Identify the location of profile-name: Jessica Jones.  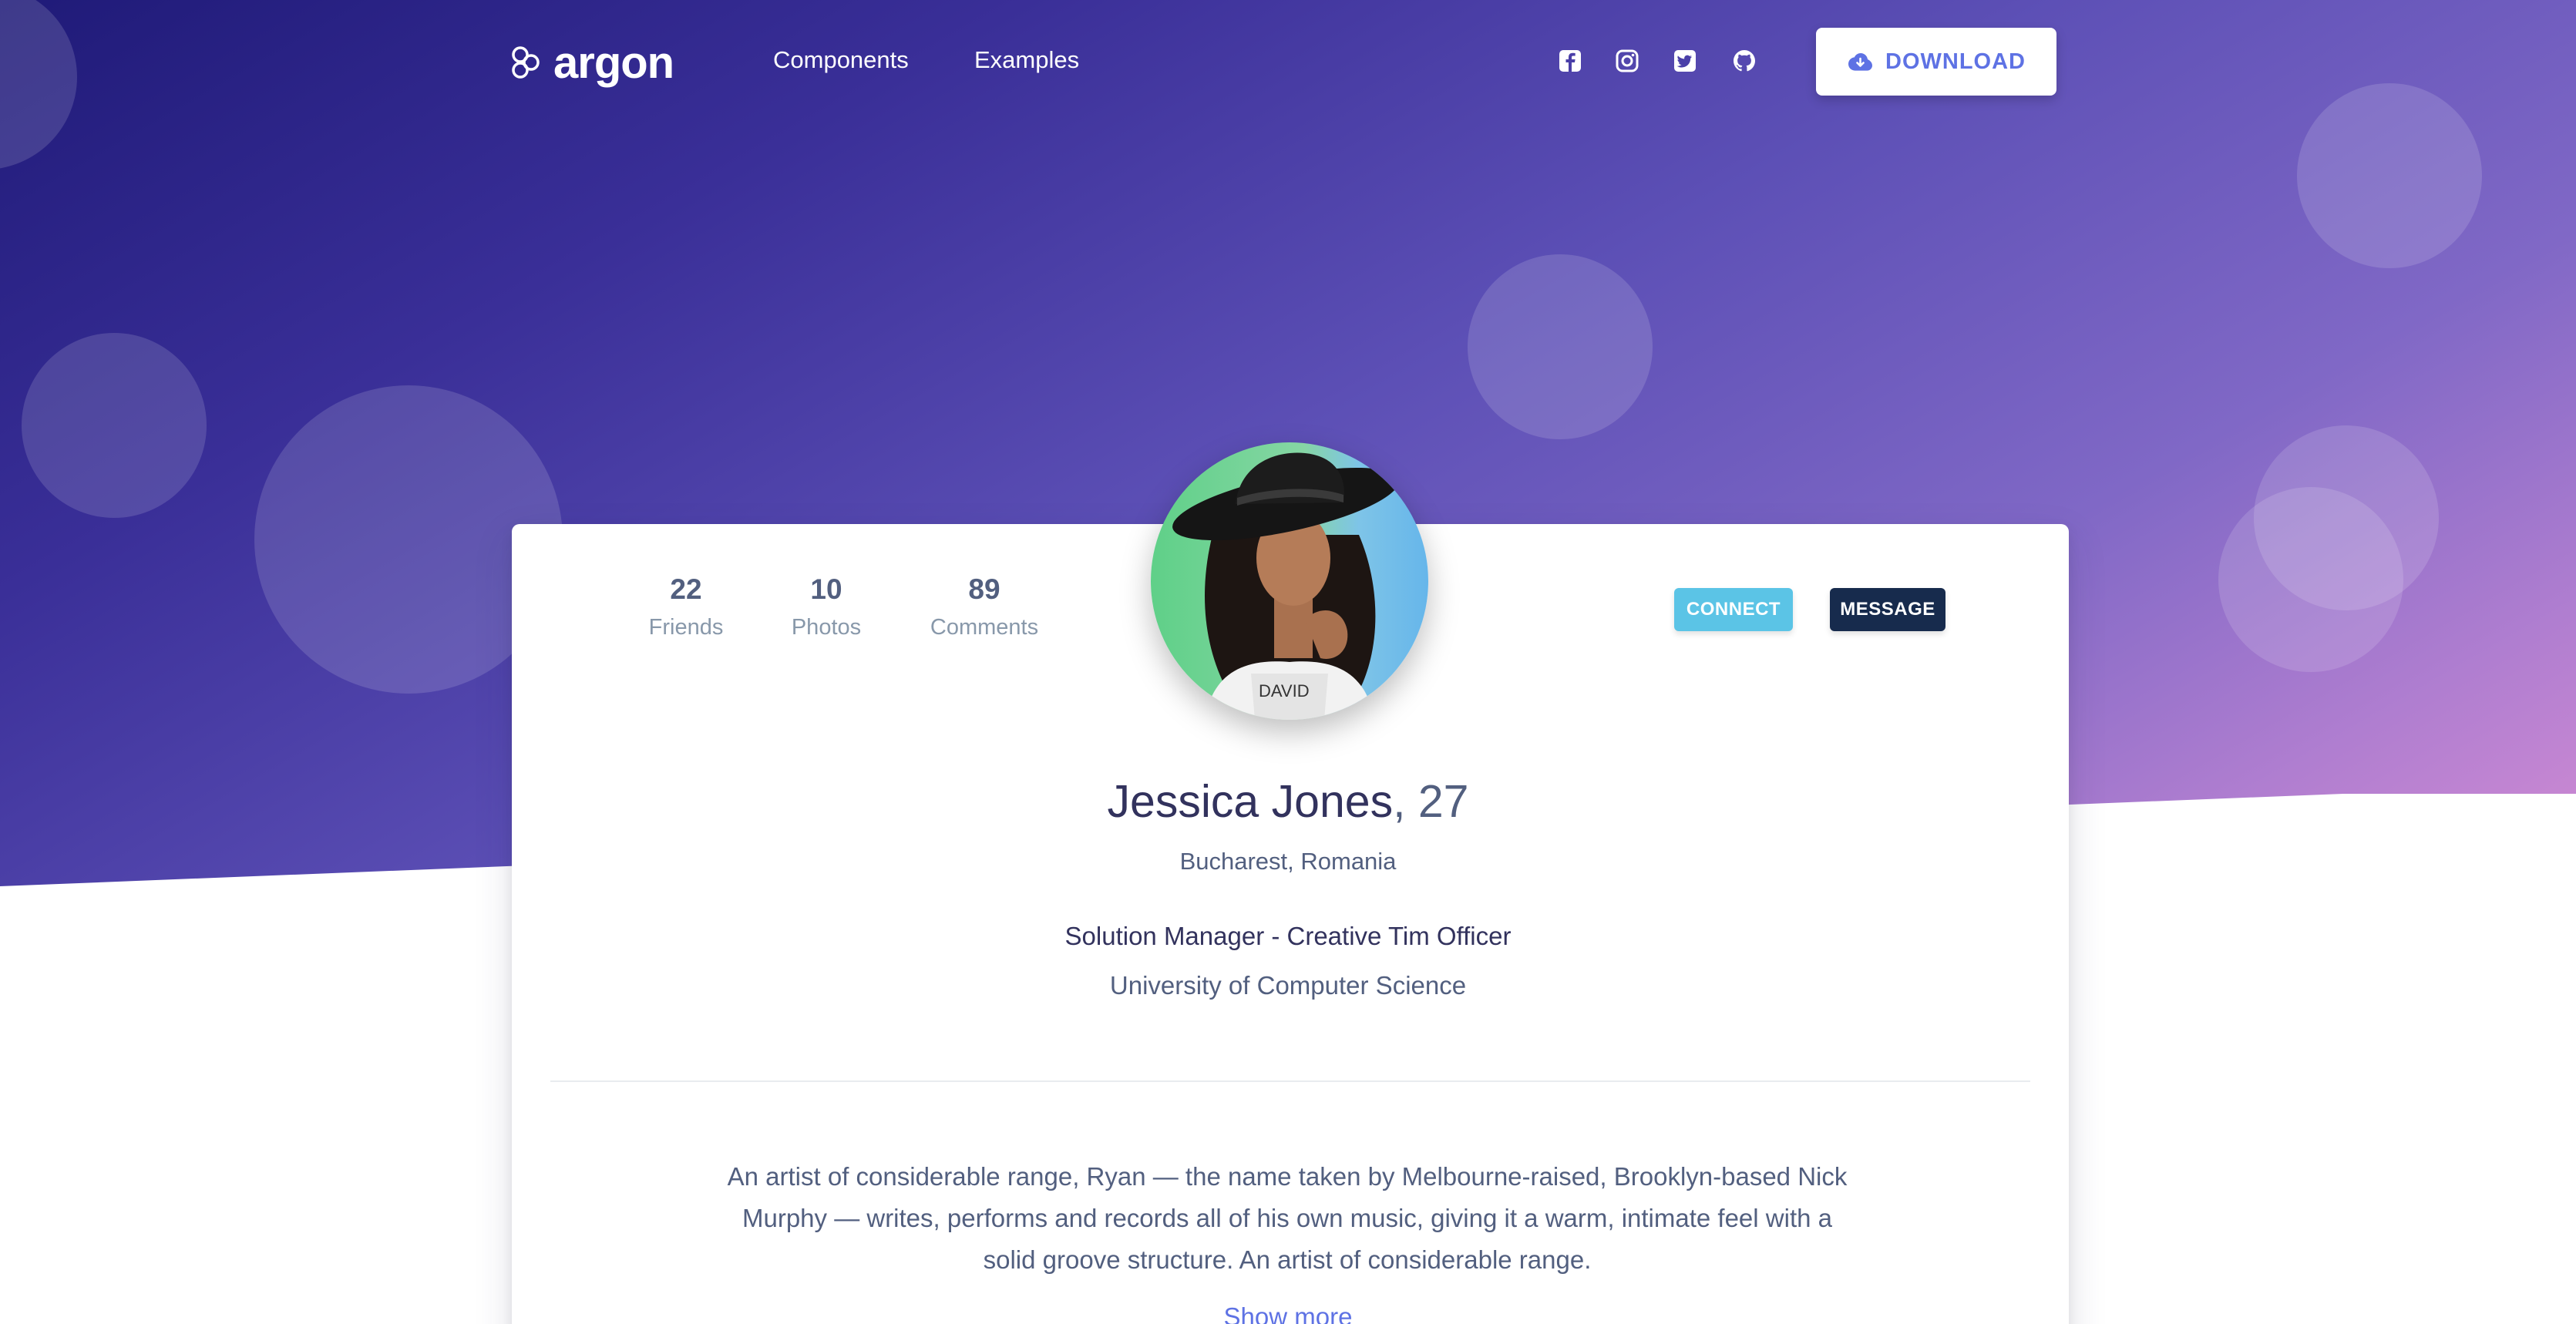
(1250, 802).